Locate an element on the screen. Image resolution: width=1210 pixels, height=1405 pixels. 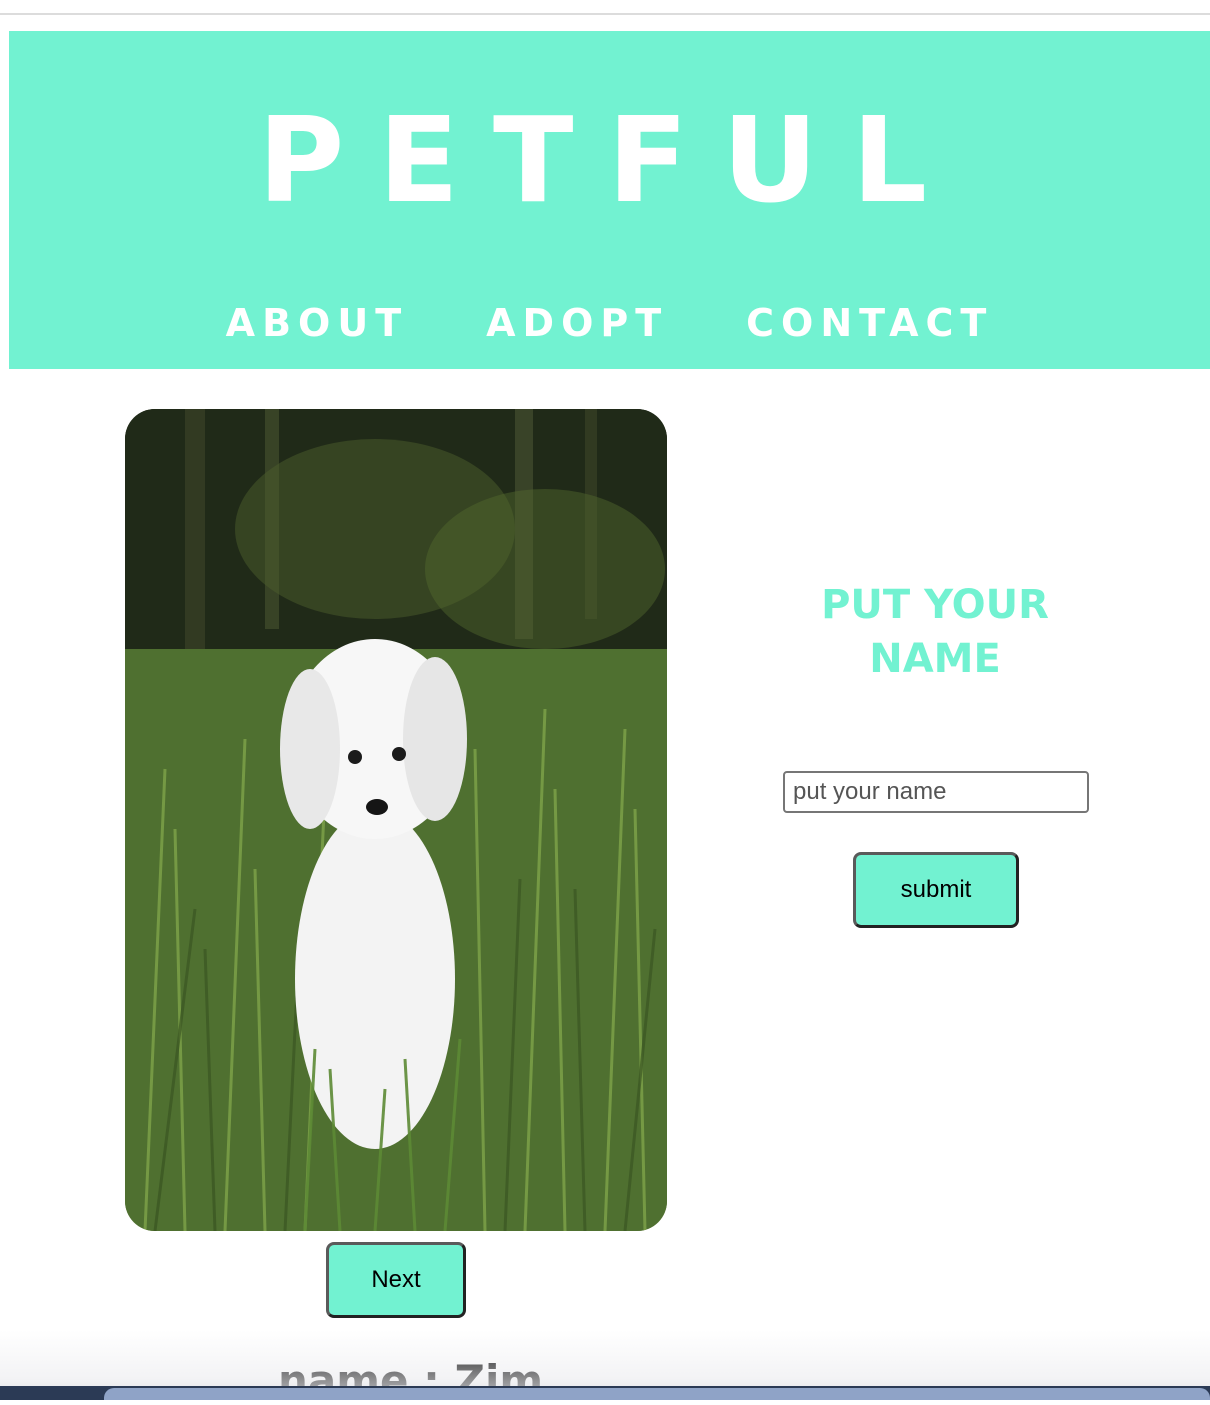
nav-item-adopt: ADOPT is located at coordinates (577, 323).